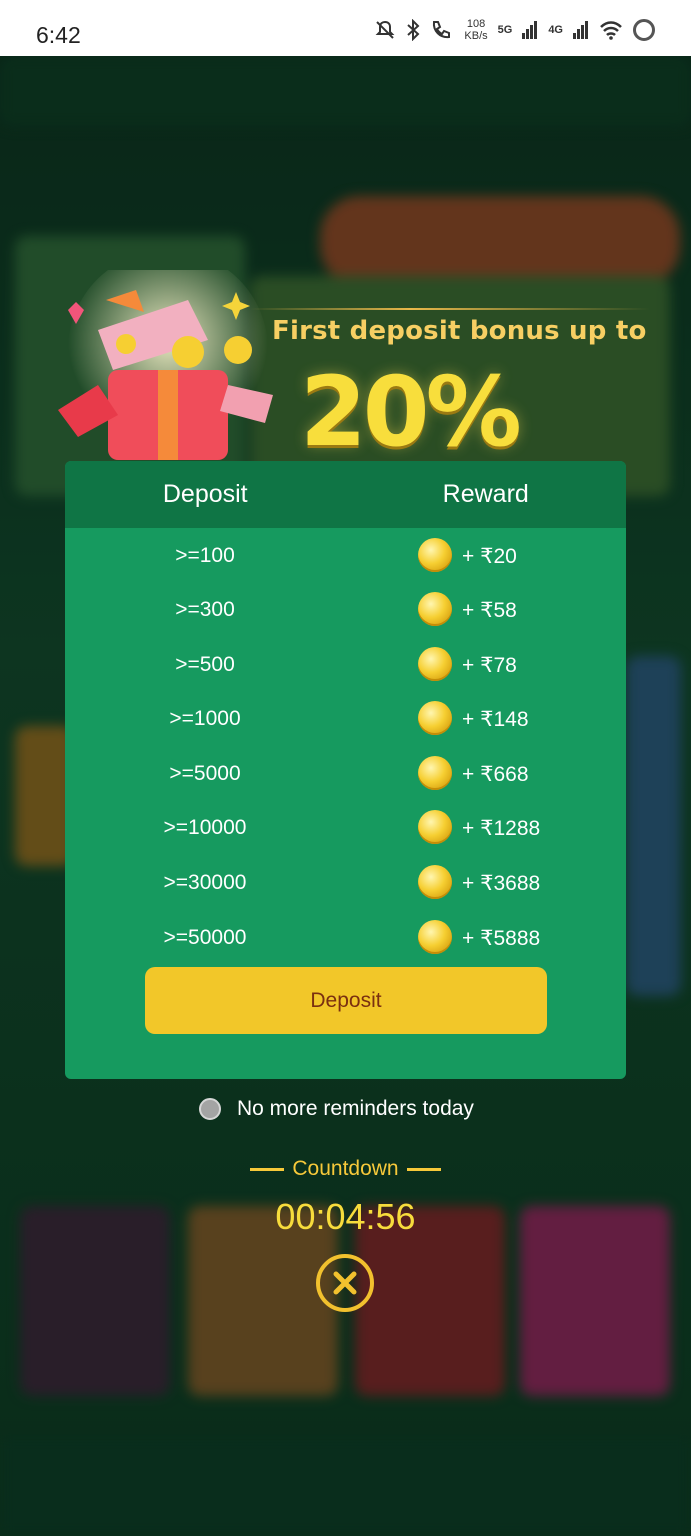  I want to click on countdown-timer: 00:04:56, so click(345, 1216).